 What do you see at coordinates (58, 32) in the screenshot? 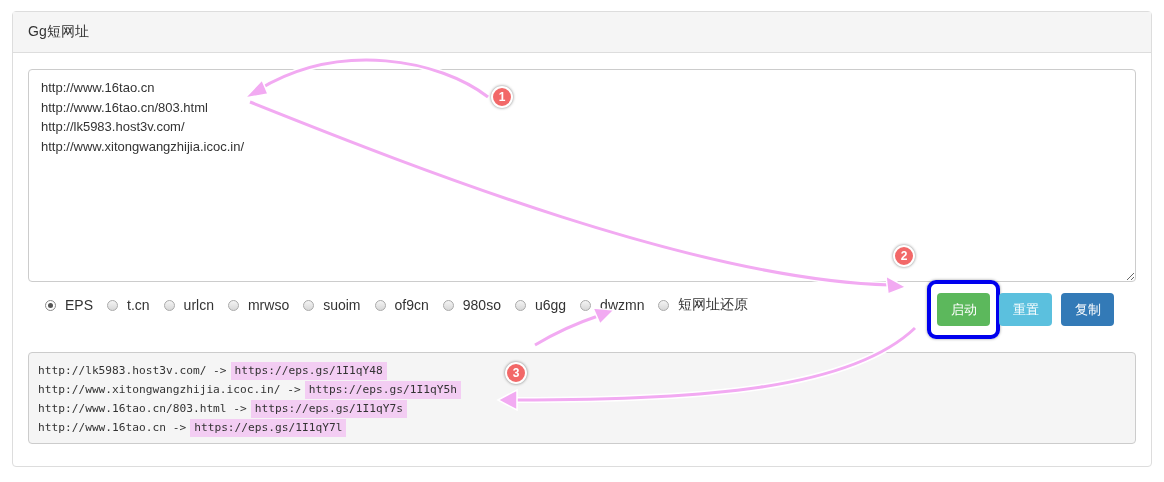
I see `panel-title: Gg短网址` at bounding box center [58, 32].